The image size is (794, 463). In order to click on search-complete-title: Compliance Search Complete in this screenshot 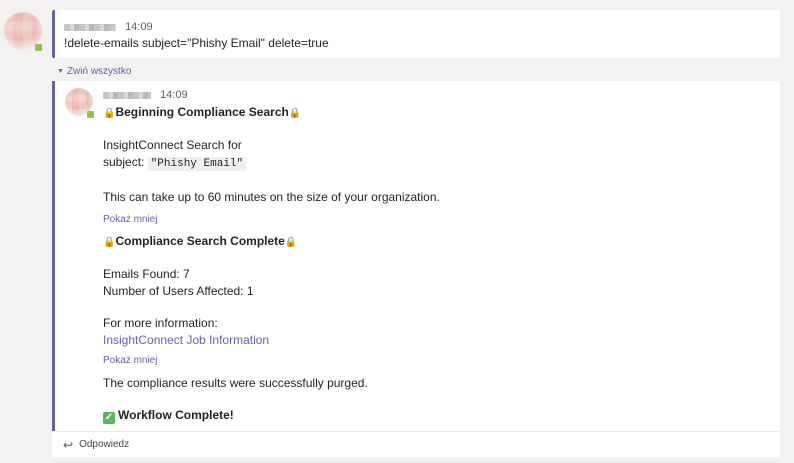, I will do `click(200, 241)`.